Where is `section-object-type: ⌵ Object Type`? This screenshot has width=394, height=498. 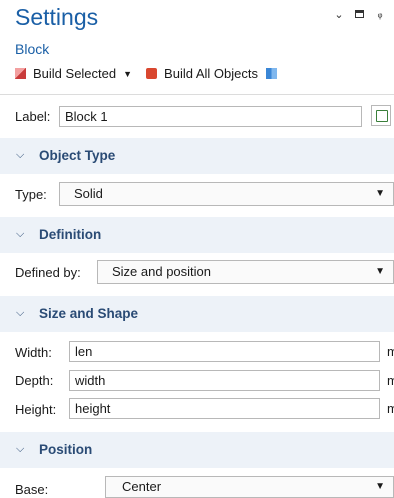 section-object-type: ⌵ Object Type is located at coordinates (197, 156).